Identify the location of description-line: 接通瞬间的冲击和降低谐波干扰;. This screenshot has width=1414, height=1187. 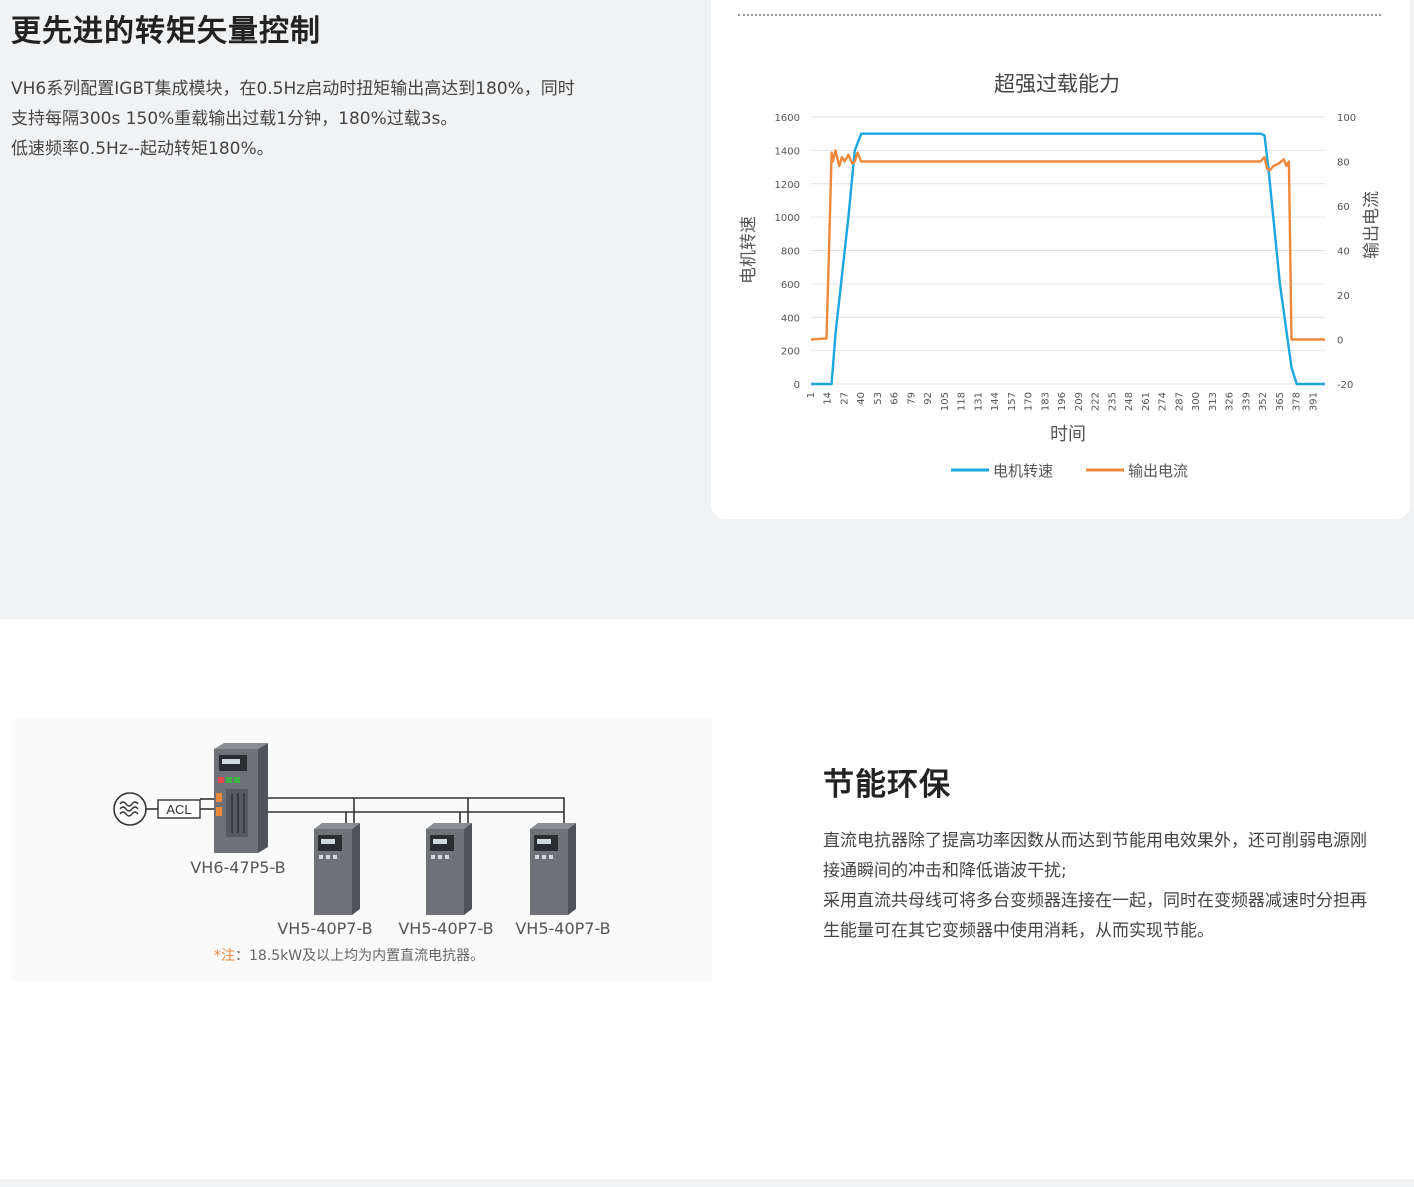
(945, 871).